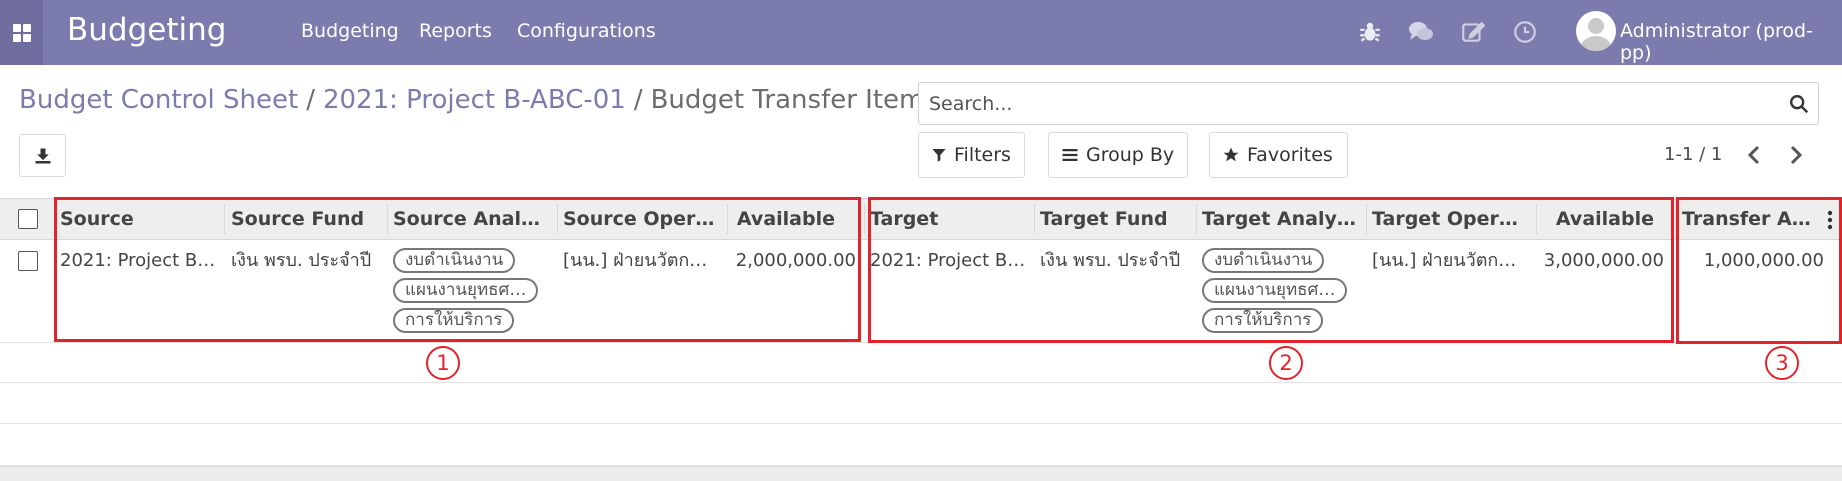  I want to click on search-input, so click(1349, 104).